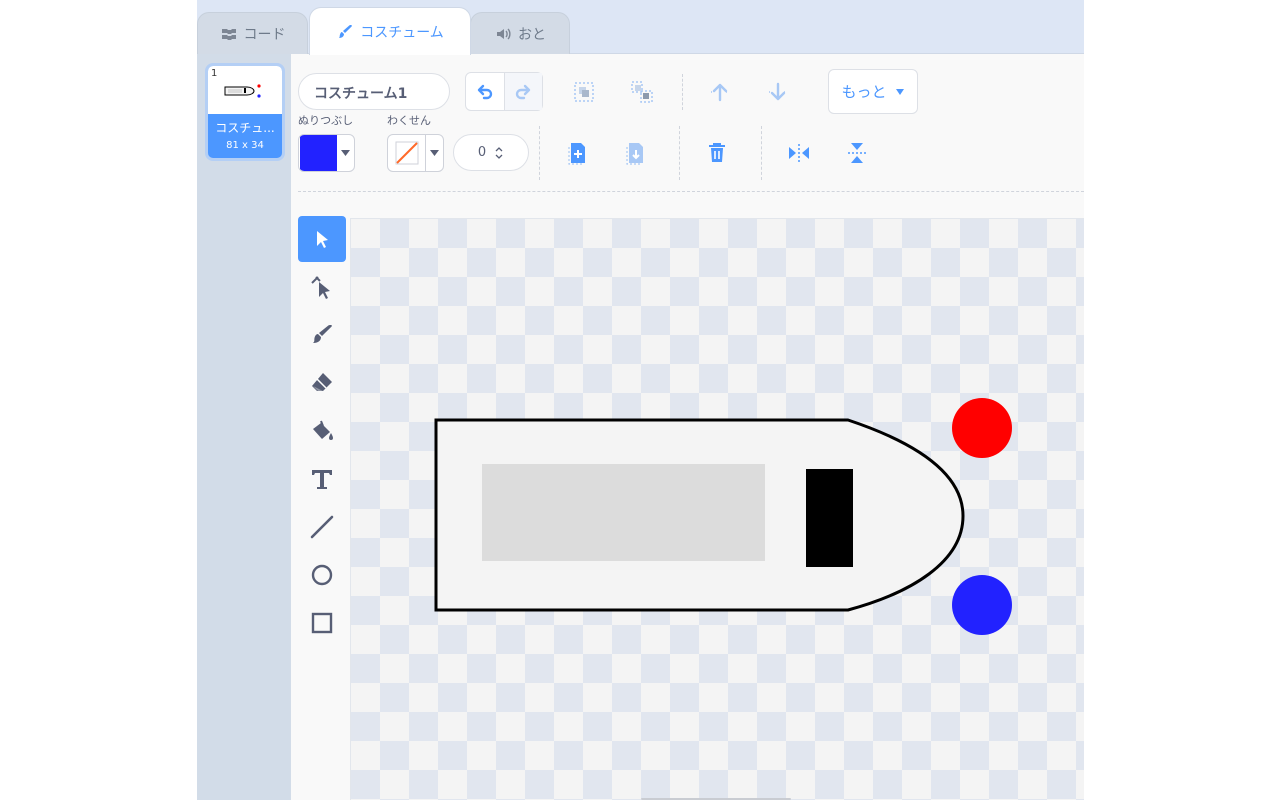  I want to click on paste-icon, so click(634, 154).